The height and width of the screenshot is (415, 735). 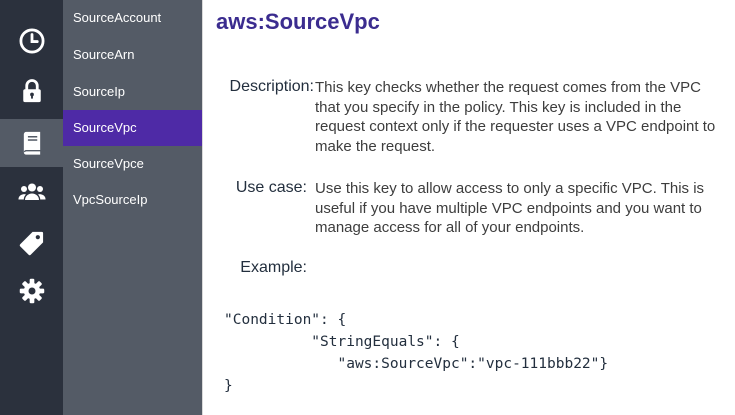 I want to click on nav-users-button, so click(x=31, y=192).